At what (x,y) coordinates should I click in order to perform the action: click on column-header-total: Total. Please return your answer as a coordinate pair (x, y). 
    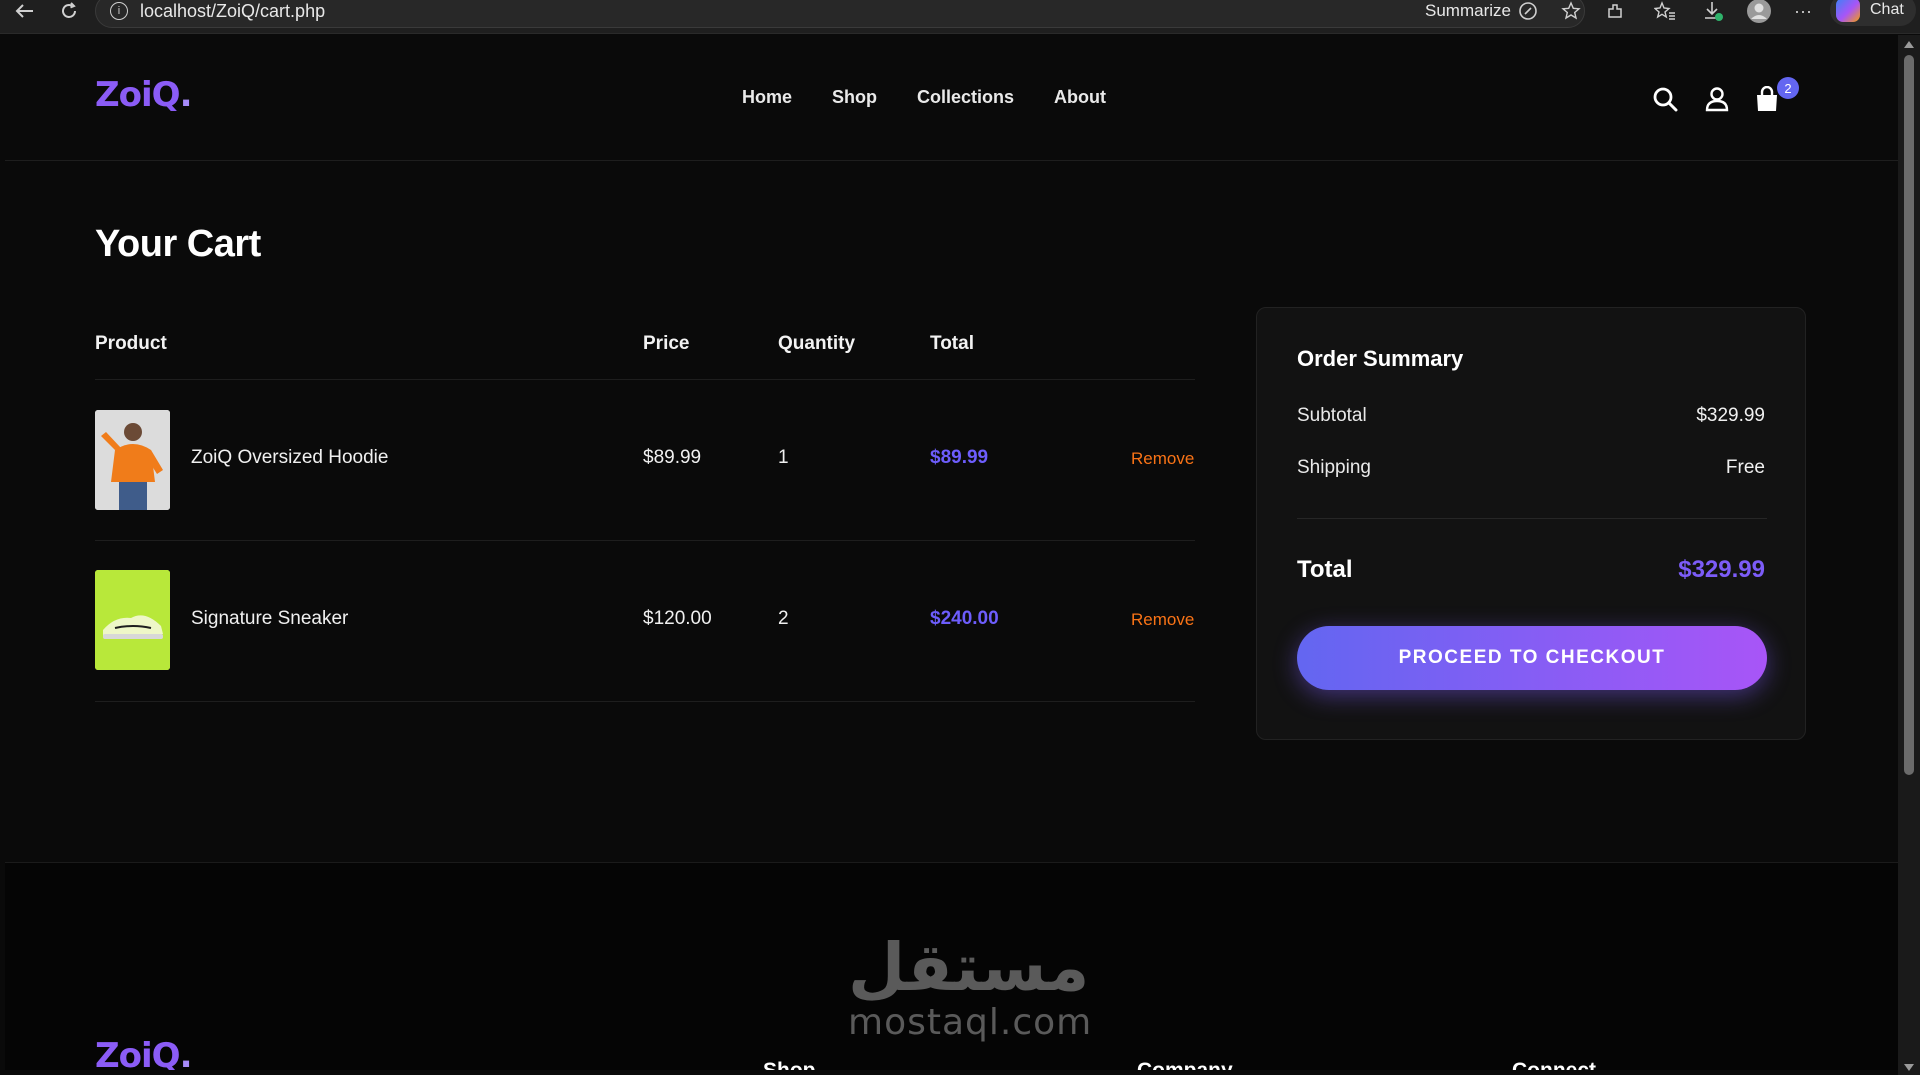
    Looking at the image, I should click on (952, 343).